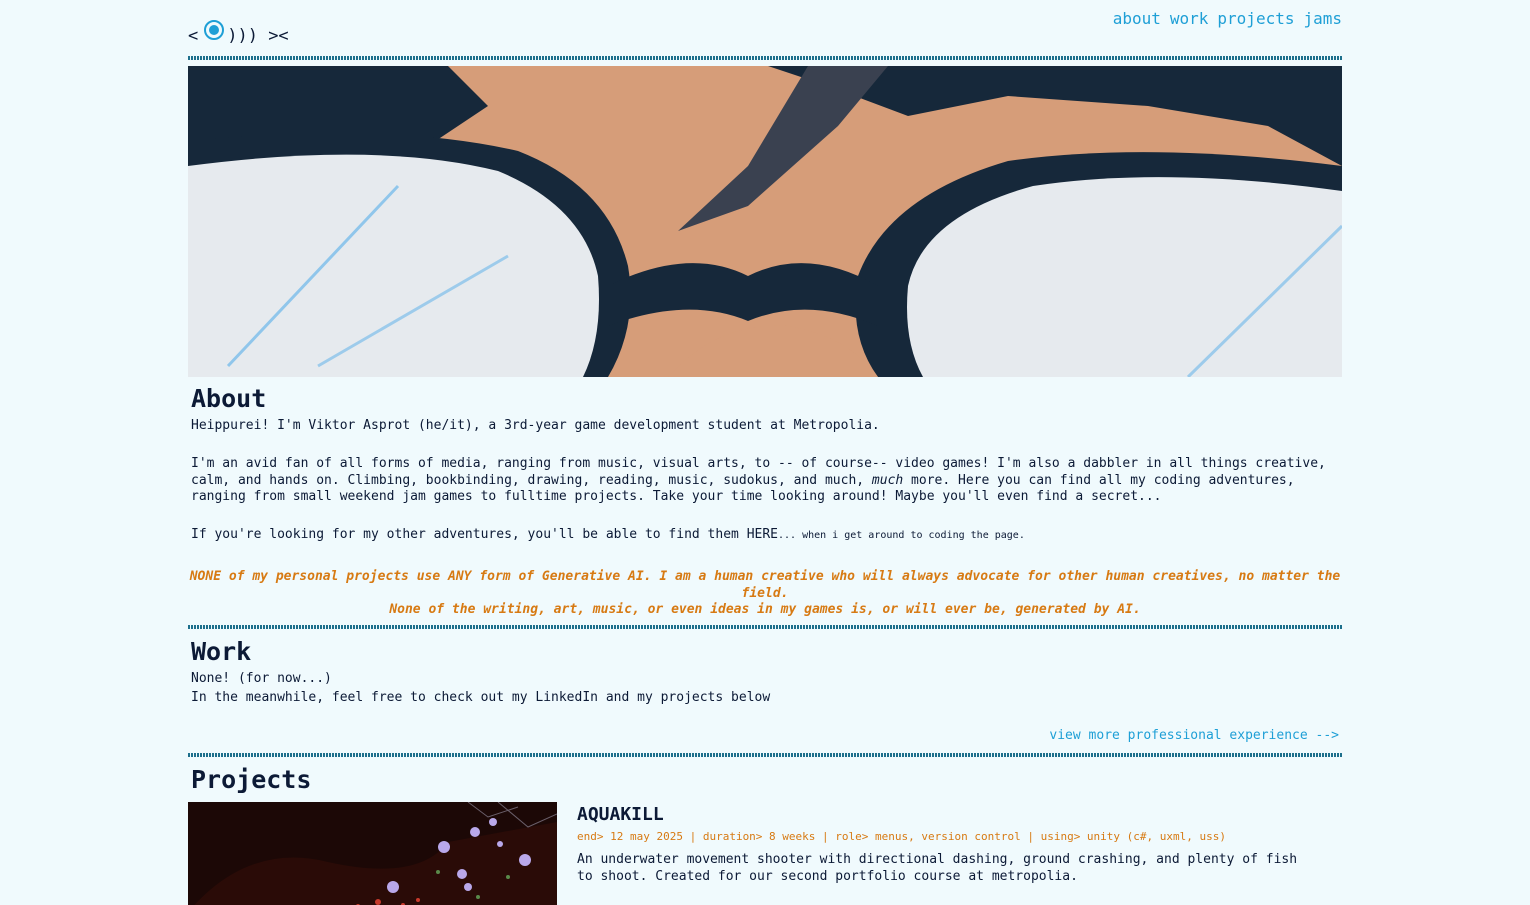 The image size is (1530, 905). What do you see at coordinates (1255, 18) in the screenshot?
I see `nav-projects: projects` at bounding box center [1255, 18].